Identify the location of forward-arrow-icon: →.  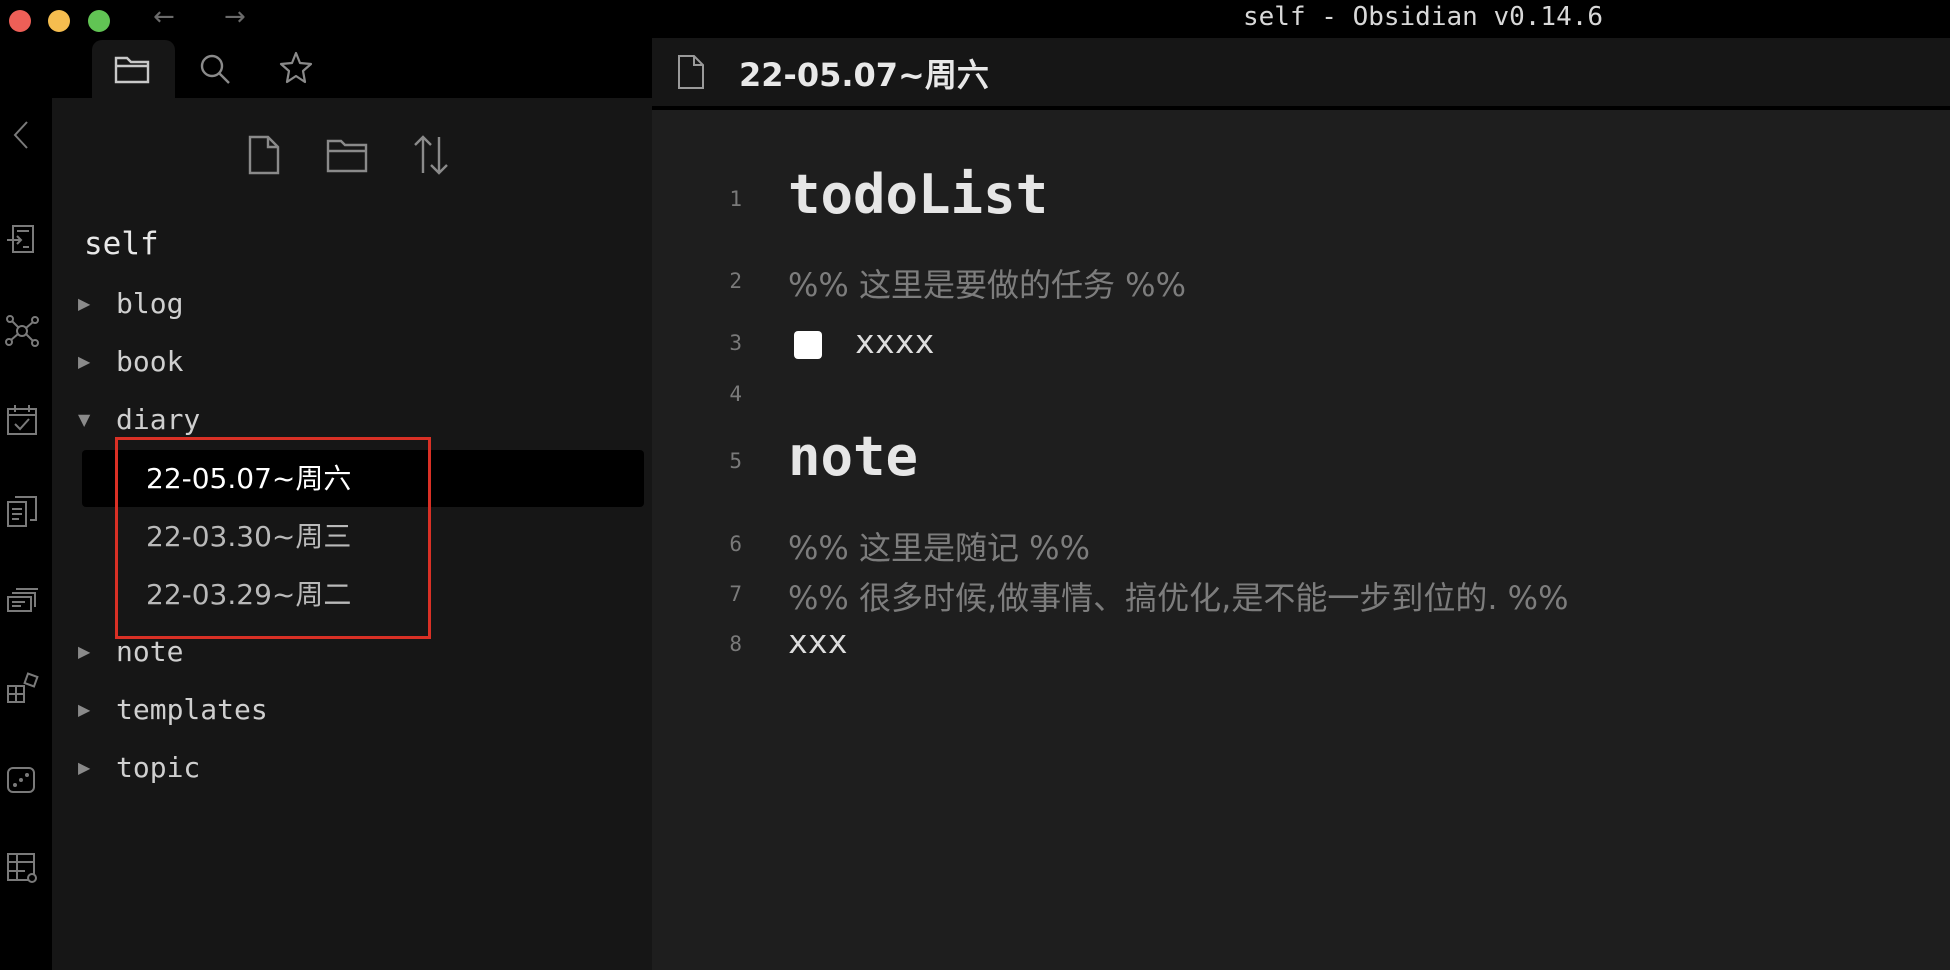
(235, 17).